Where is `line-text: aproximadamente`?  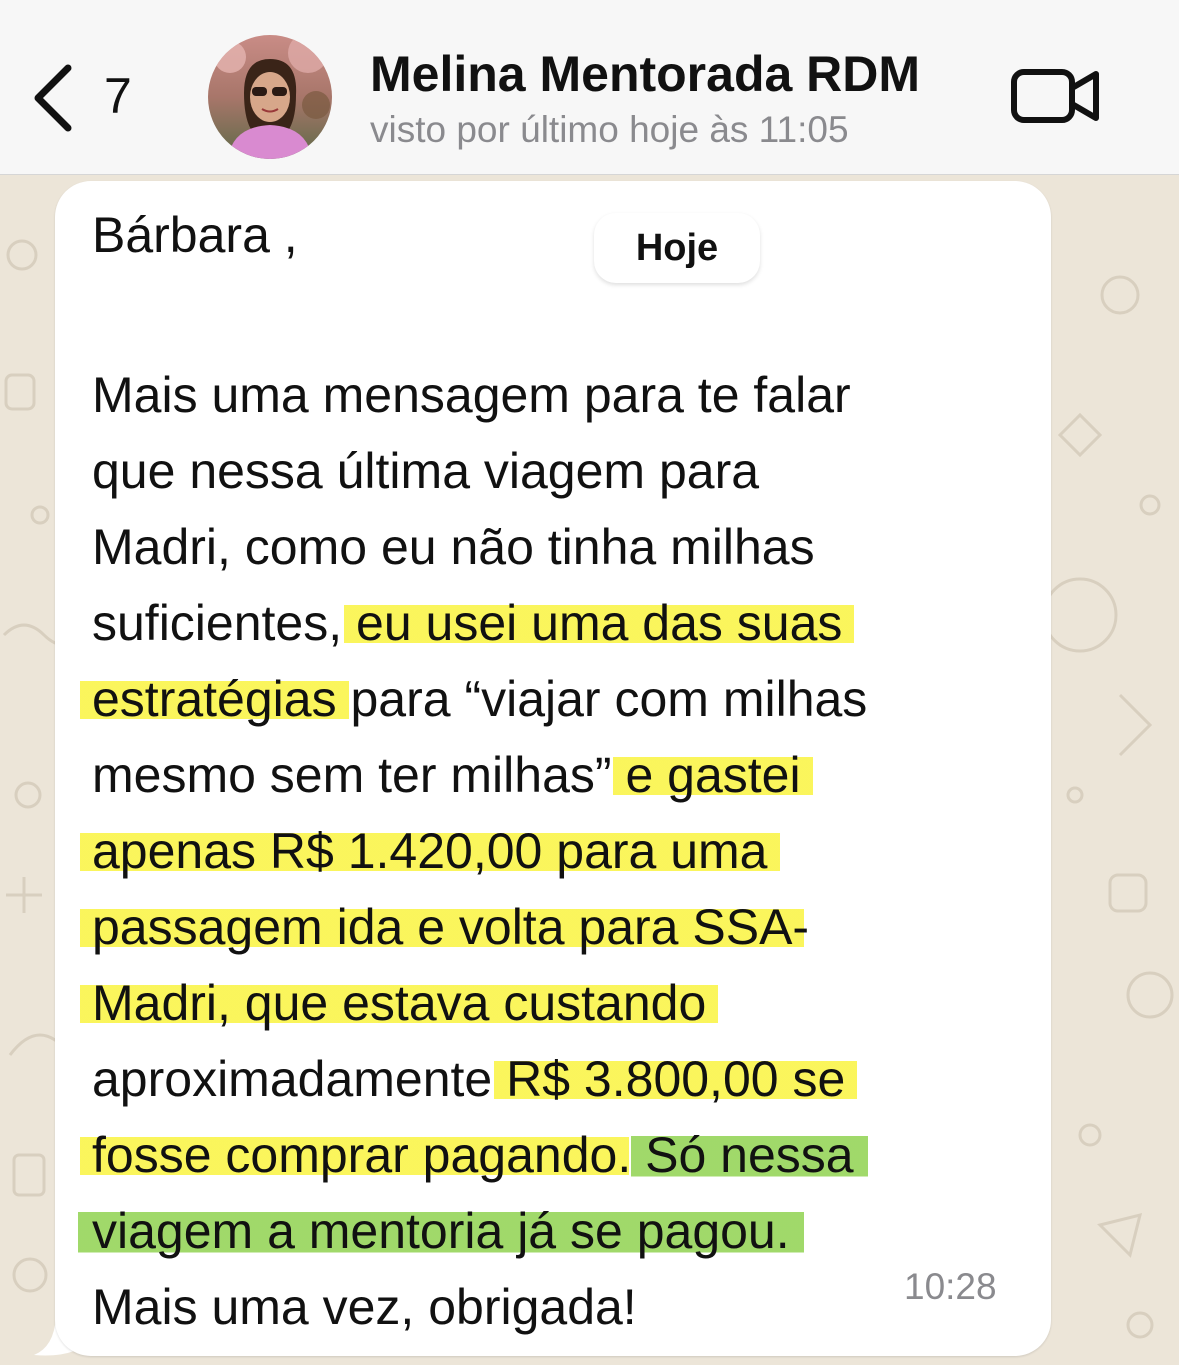 line-text: aproximadamente is located at coordinates (299, 1079).